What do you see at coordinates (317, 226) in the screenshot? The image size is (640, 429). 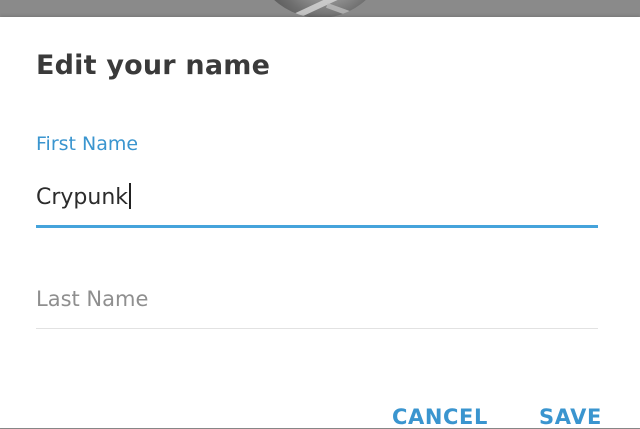 I see `first-name-underline` at bounding box center [317, 226].